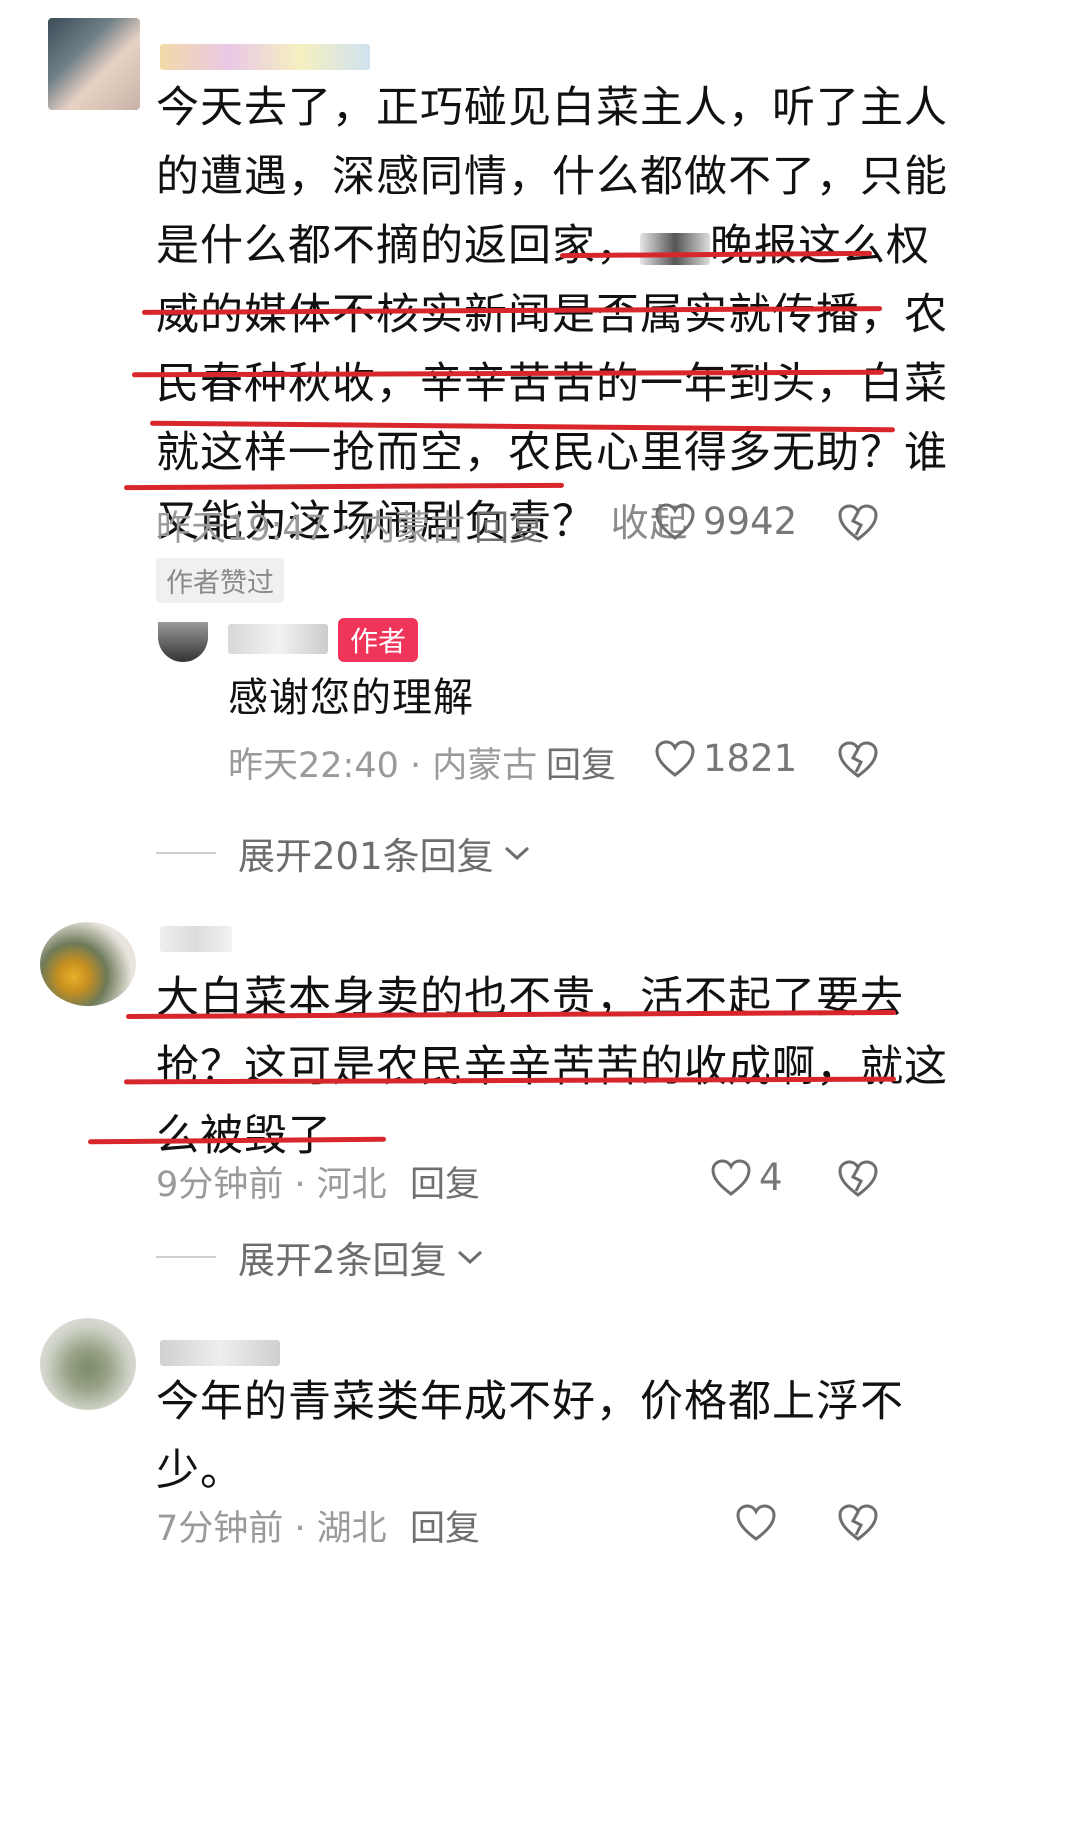 Image resolution: width=1080 pixels, height=1825 pixels. Describe the element at coordinates (675, 248) in the screenshot. I see `redacted-blur` at that location.